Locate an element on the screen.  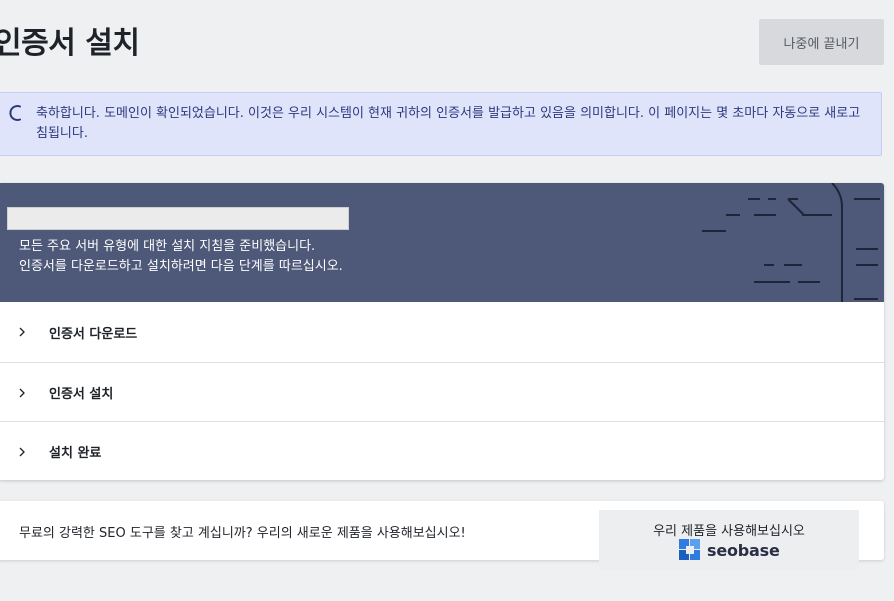
step-label: 인증서 다운로드 is located at coordinates (93, 334).